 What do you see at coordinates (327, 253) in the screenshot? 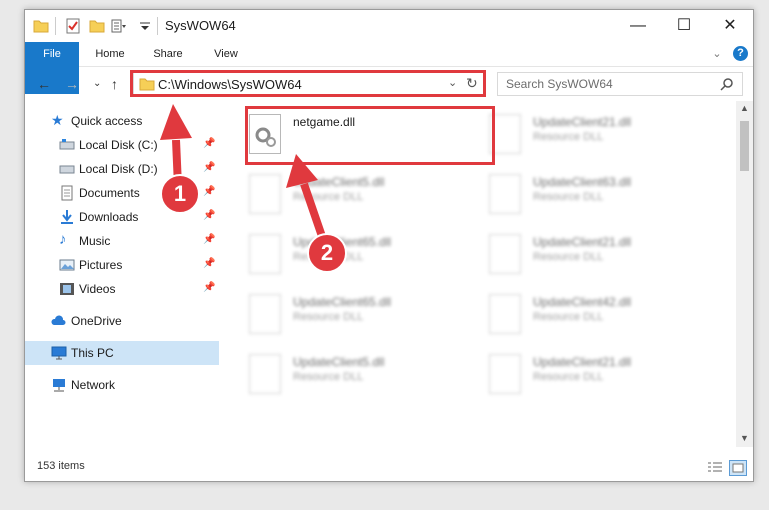
I see `step-2-badge: 2` at bounding box center [327, 253].